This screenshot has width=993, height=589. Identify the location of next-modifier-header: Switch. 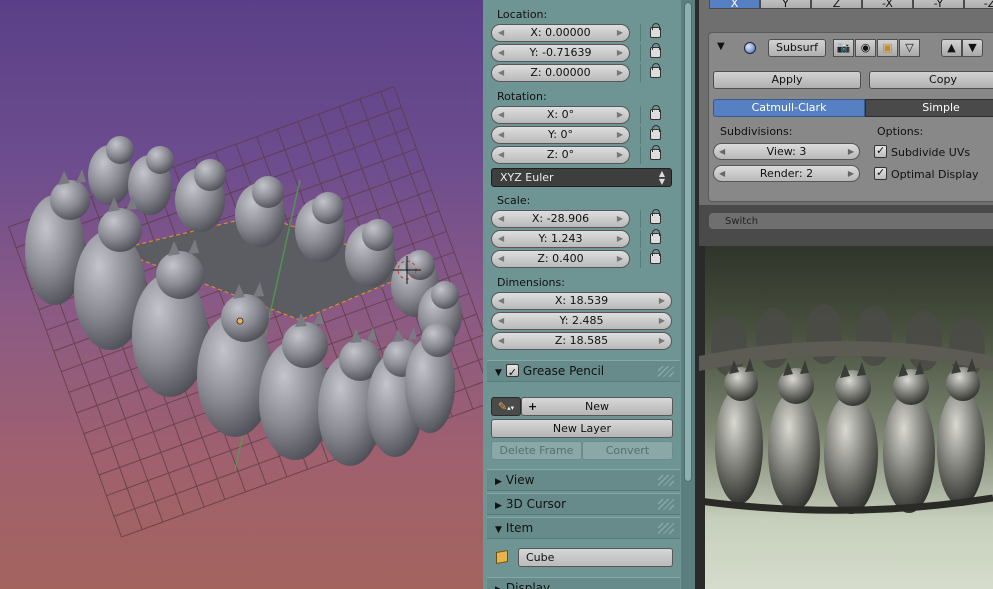
(851, 221).